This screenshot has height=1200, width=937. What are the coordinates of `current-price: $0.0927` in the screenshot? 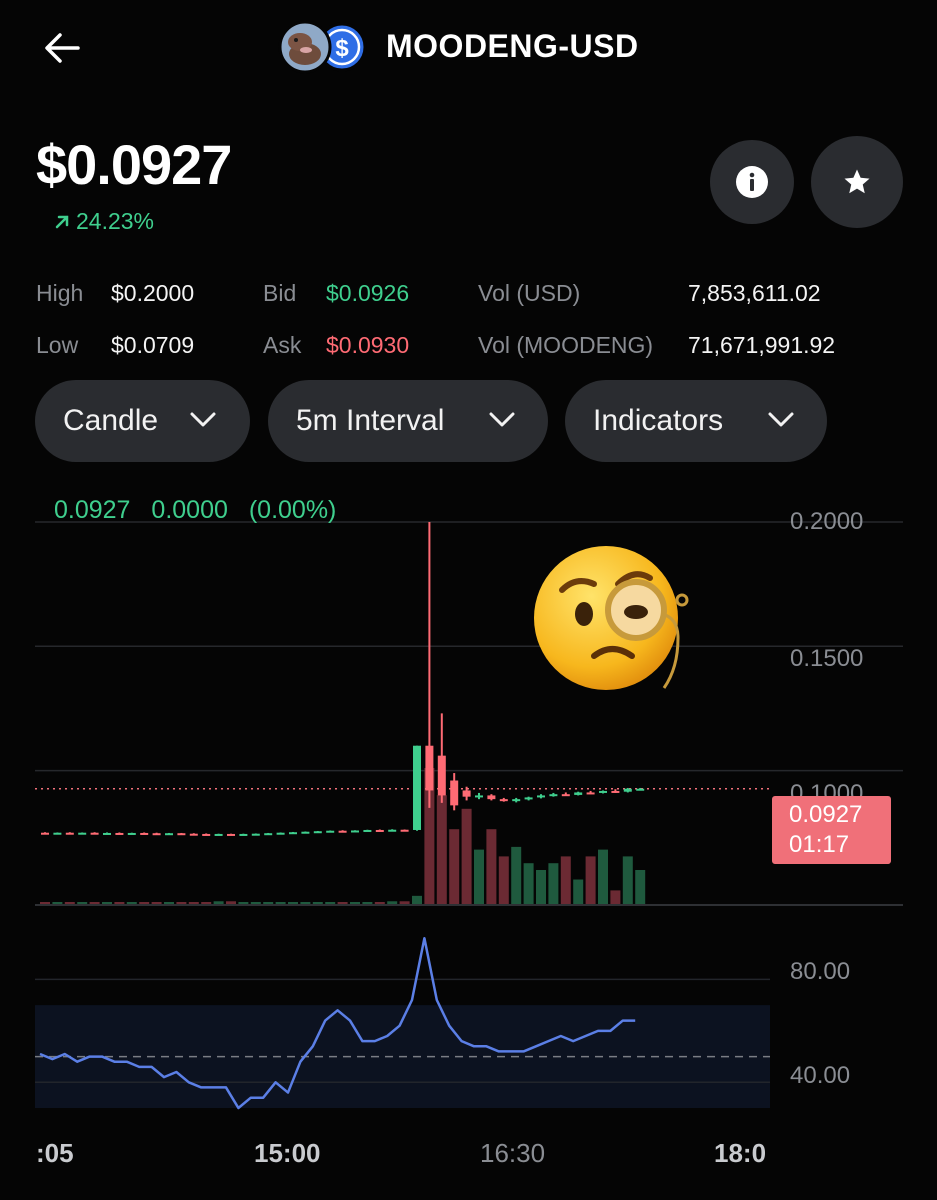 It's located at (134, 164).